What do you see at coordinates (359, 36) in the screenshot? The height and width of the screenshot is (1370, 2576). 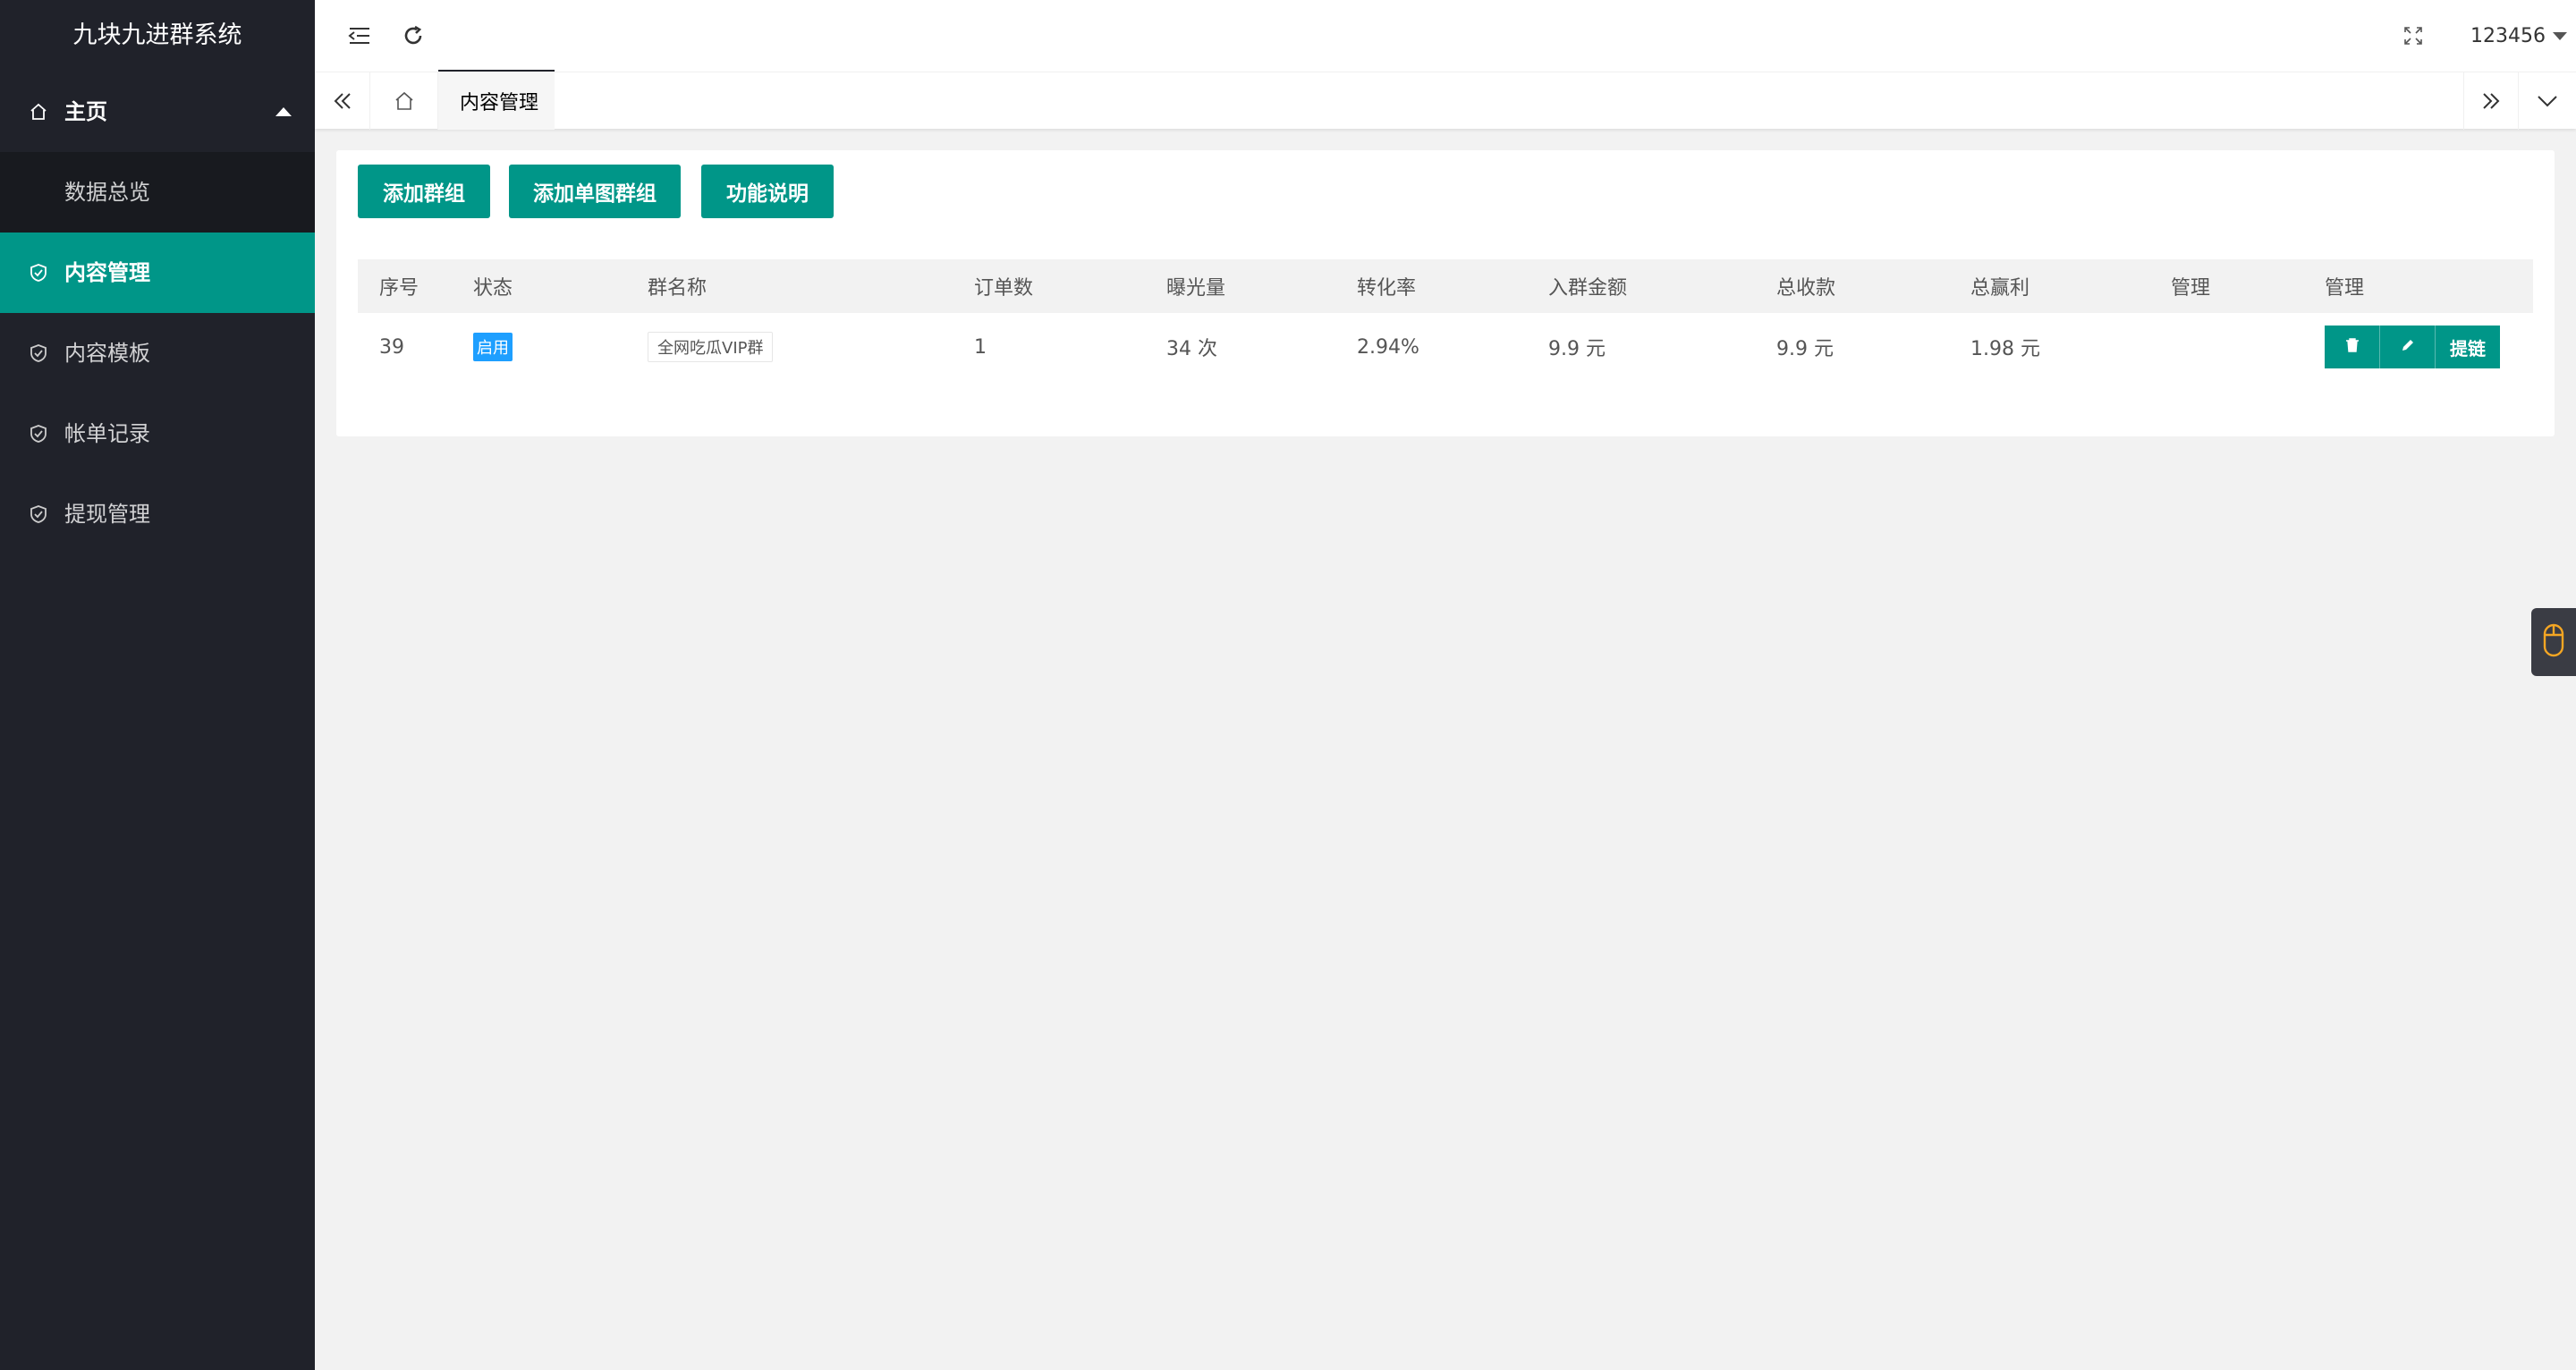 I see `menu-fold-icon` at bounding box center [359, 36].